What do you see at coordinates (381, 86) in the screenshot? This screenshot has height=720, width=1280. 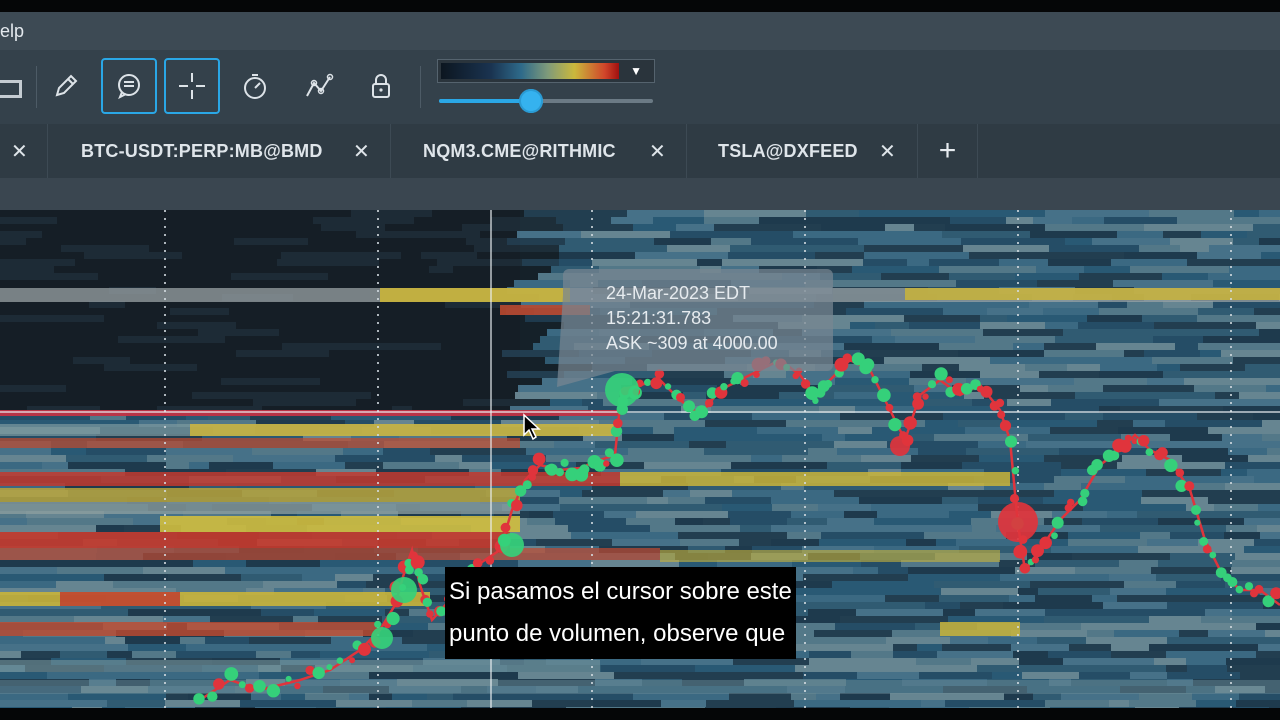 I see `lock-tool-button` at bounding box center [381, 86].